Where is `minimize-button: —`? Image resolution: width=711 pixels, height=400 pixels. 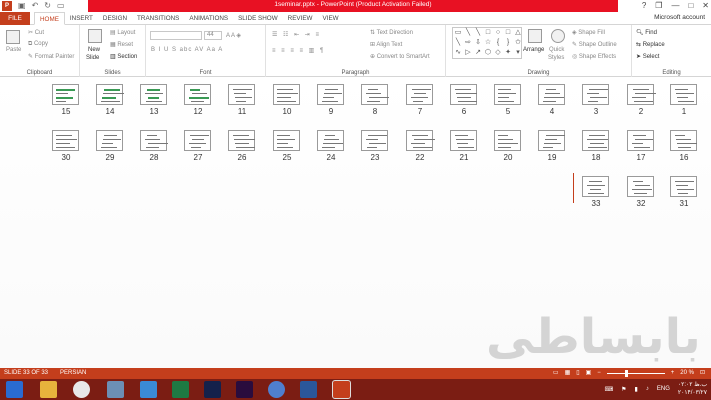 minimize-button: — is located at coordinates (675, 5).